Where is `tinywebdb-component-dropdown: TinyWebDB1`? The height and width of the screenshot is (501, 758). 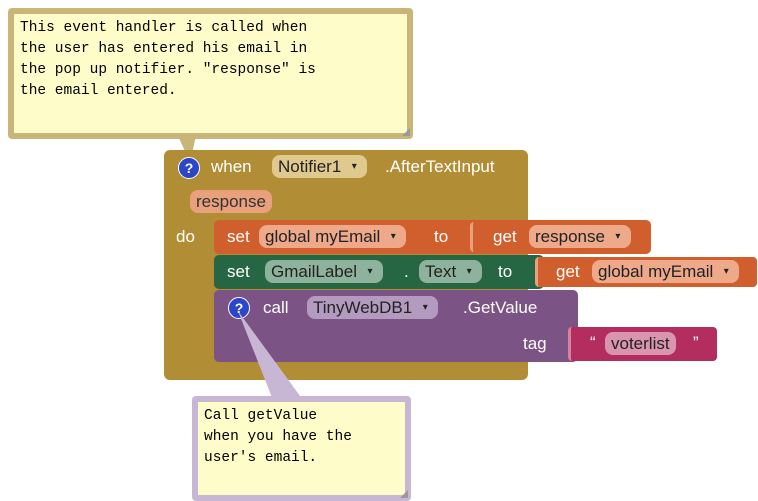
tinywebdb-component-dropdown: TinyWebDB1 is located at coordinates (373, 307).